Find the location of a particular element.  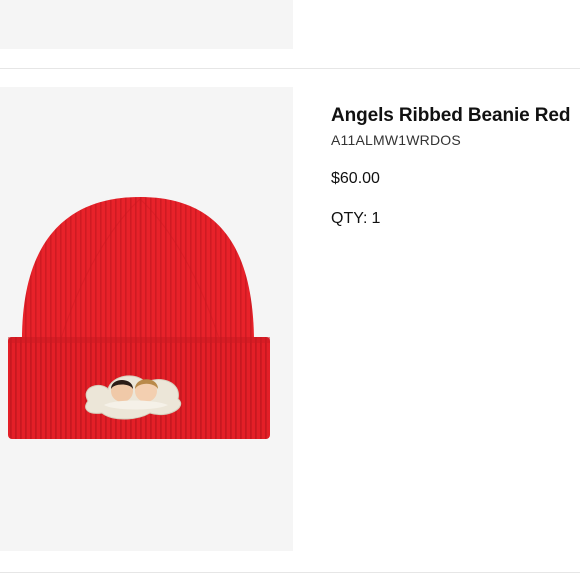

product-price: $60.00 is located at coordinates (355, 178).